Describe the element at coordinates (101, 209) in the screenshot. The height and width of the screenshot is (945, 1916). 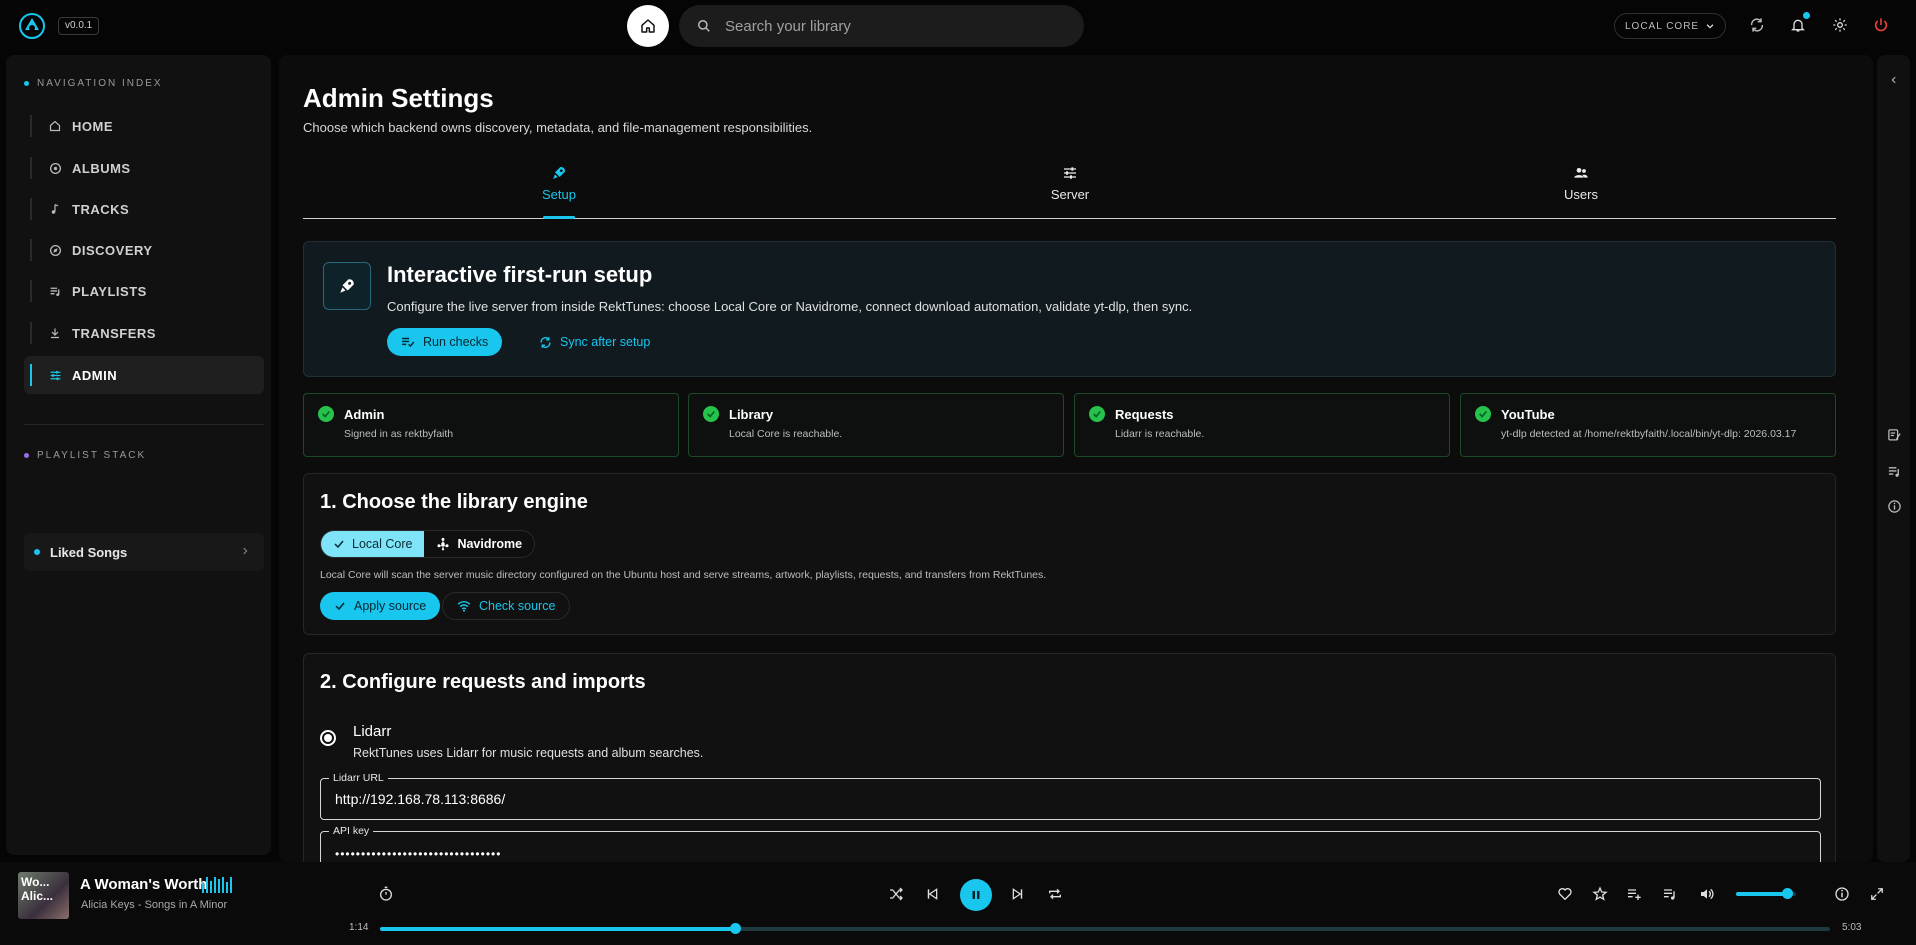
I see `sidebar-item-label: TRACKS` at that location.